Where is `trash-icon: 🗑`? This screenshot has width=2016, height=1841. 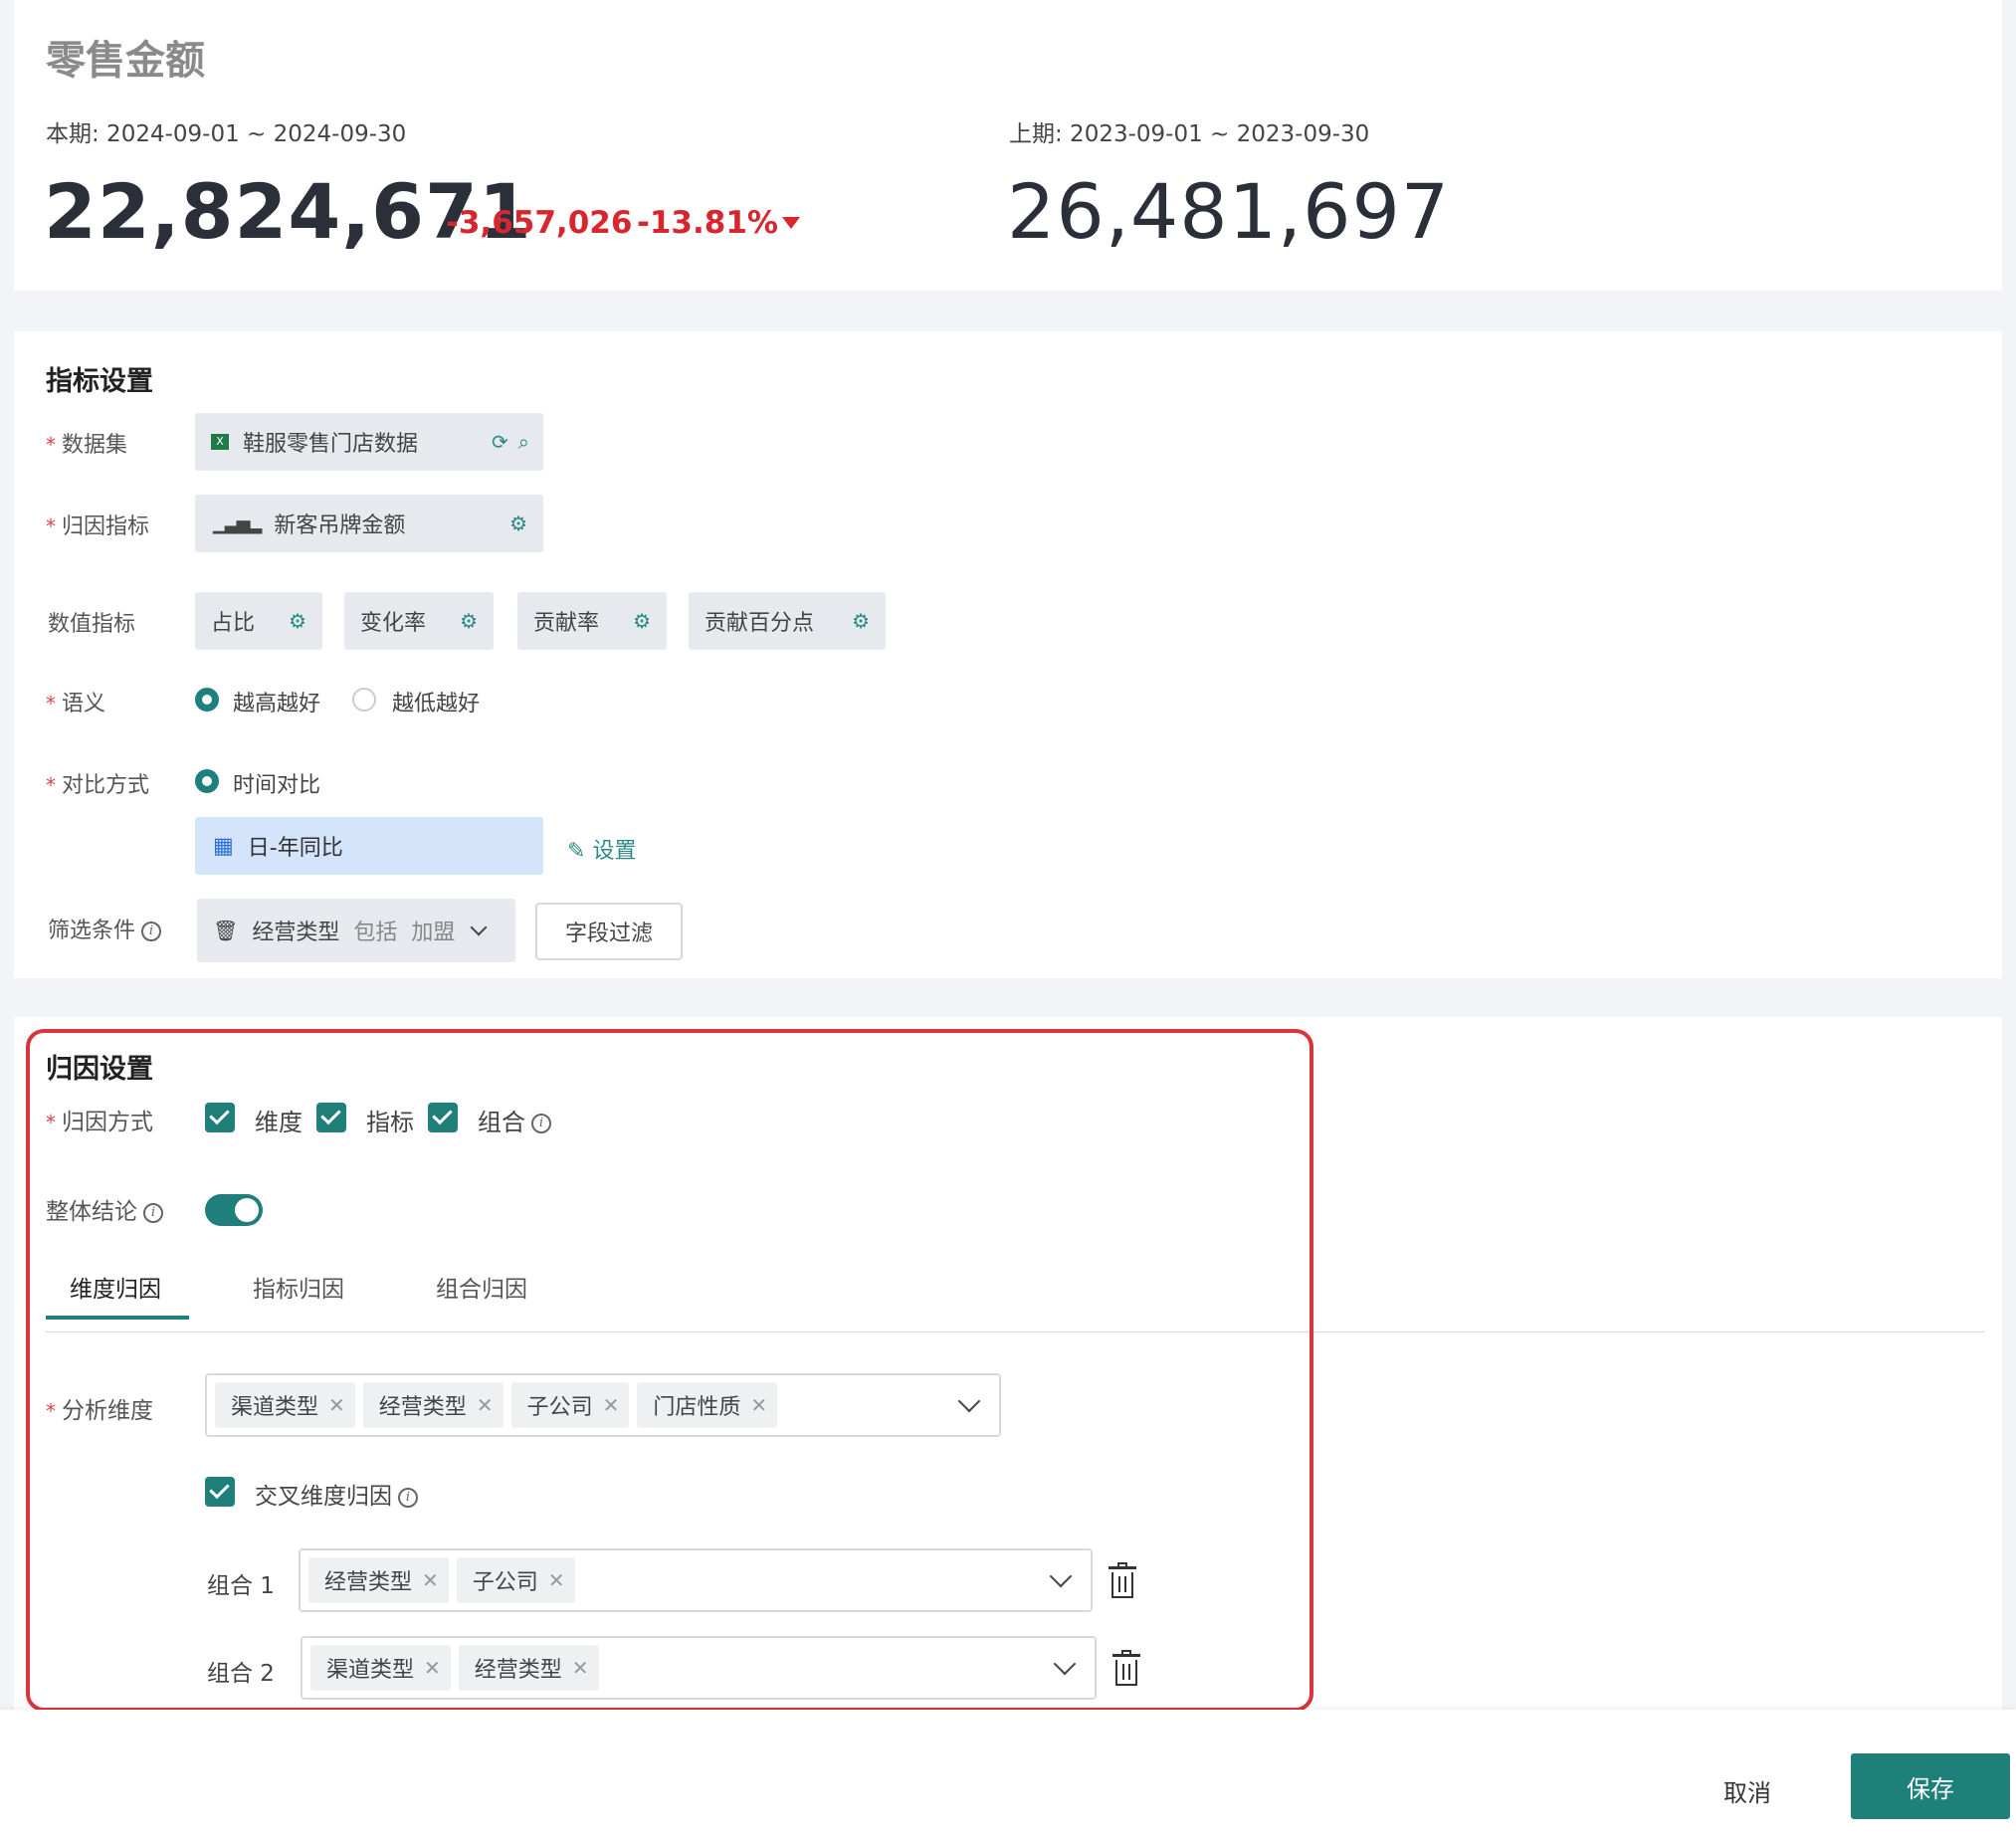
trash-icon: 🗑 is located at coordinates (226, 930).